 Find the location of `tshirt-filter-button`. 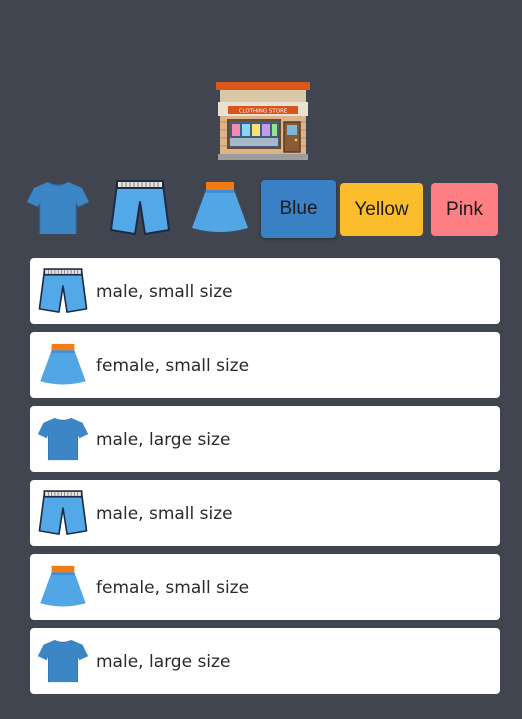

tshirt-filter-button is located at coordinates (58, 208).